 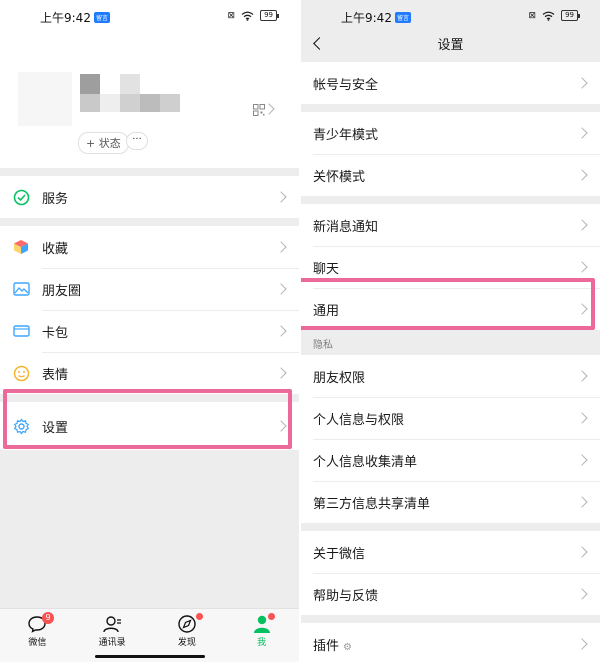 What do you see at coordinates (259, 110) in the screenshot?
I see `qr-code-icon` at bounding box center [259, 110].